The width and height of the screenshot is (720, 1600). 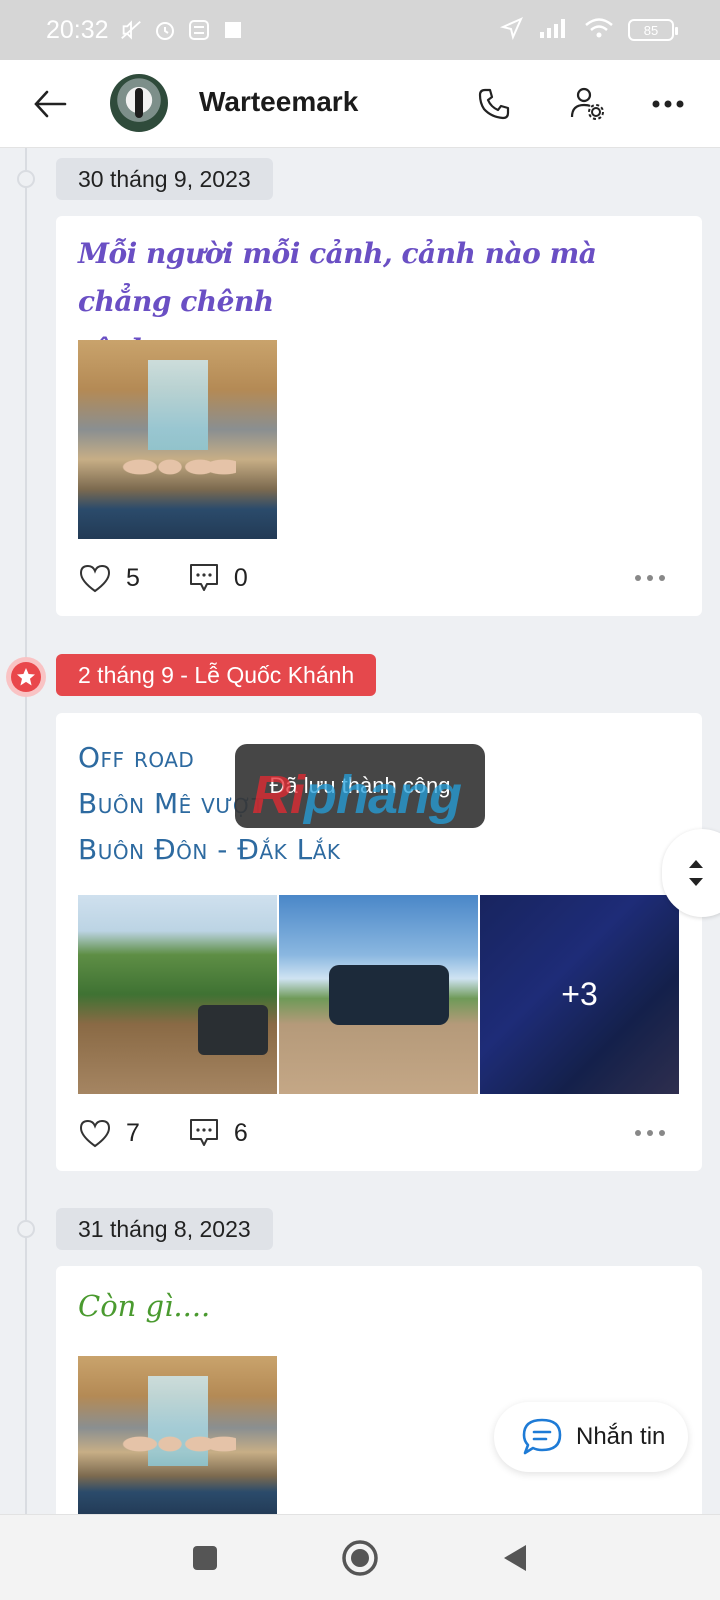 I want to click on status-bar: 20:32 85, so click(x=360, y=30).